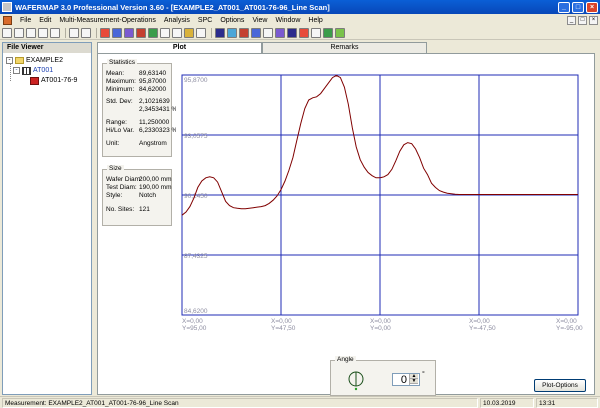  I want to click on range-label: Range:, so click(116, 122).